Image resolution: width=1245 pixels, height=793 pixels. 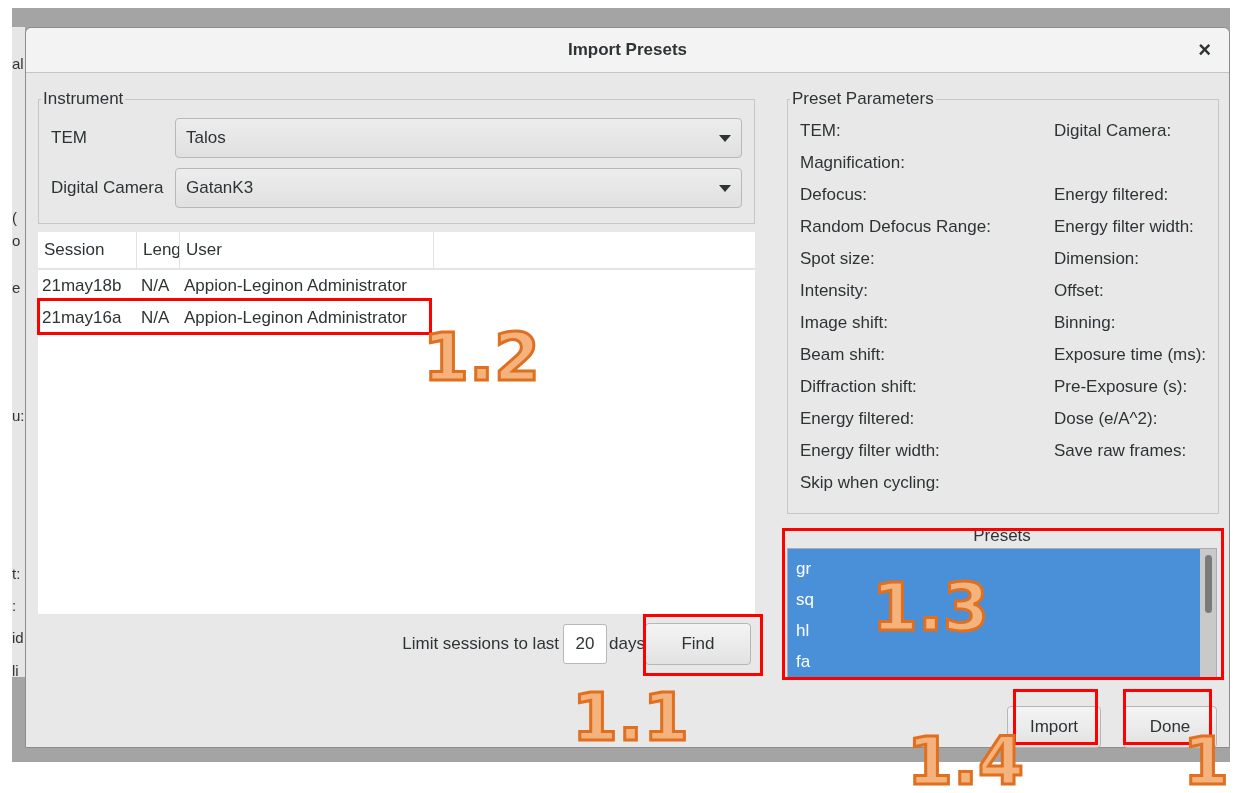 I want to click on background-text: :, so click(x=14, y=605).